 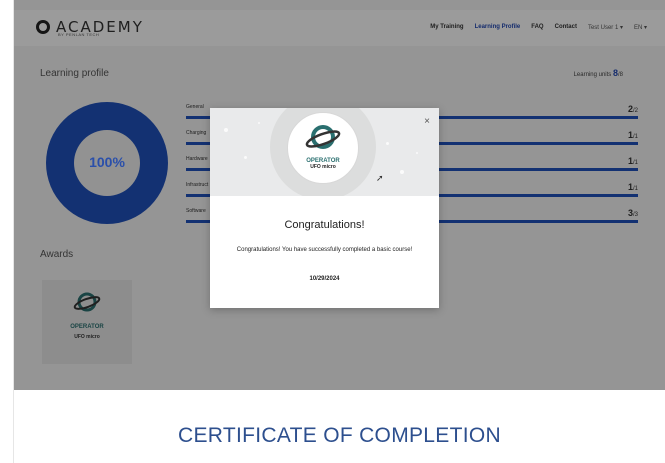 What do you see at coordinates (324, 279) in the screenshot?
I see `completion-date: 10/29/2024` at bounding box center [324, 279].